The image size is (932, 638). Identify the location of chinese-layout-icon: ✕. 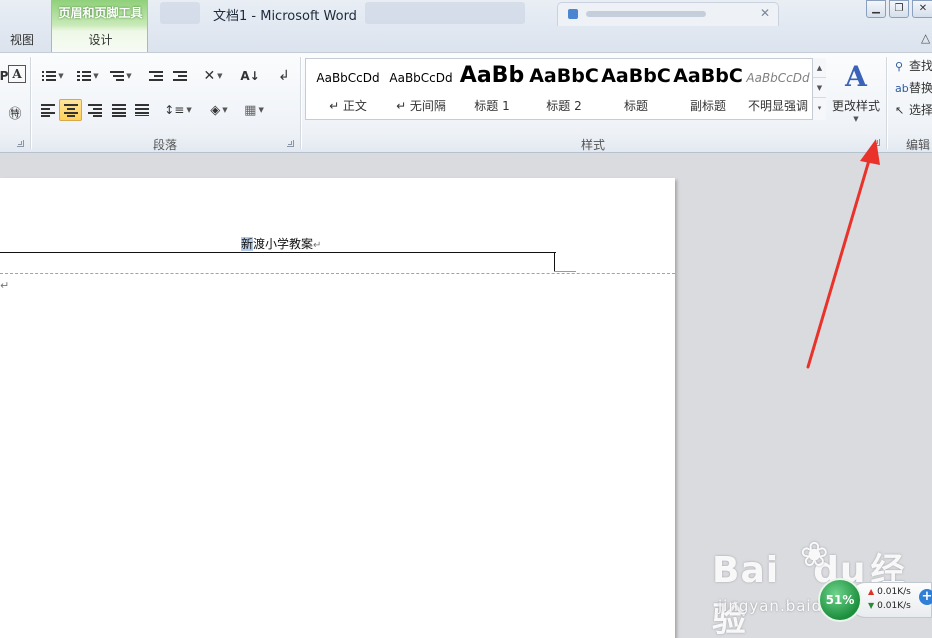
(209, 76).